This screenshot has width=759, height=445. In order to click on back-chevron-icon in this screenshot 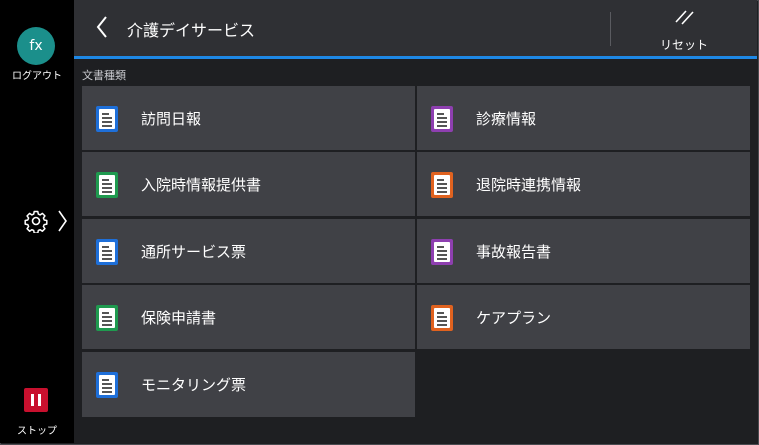, I will do `click(102, 27)`.